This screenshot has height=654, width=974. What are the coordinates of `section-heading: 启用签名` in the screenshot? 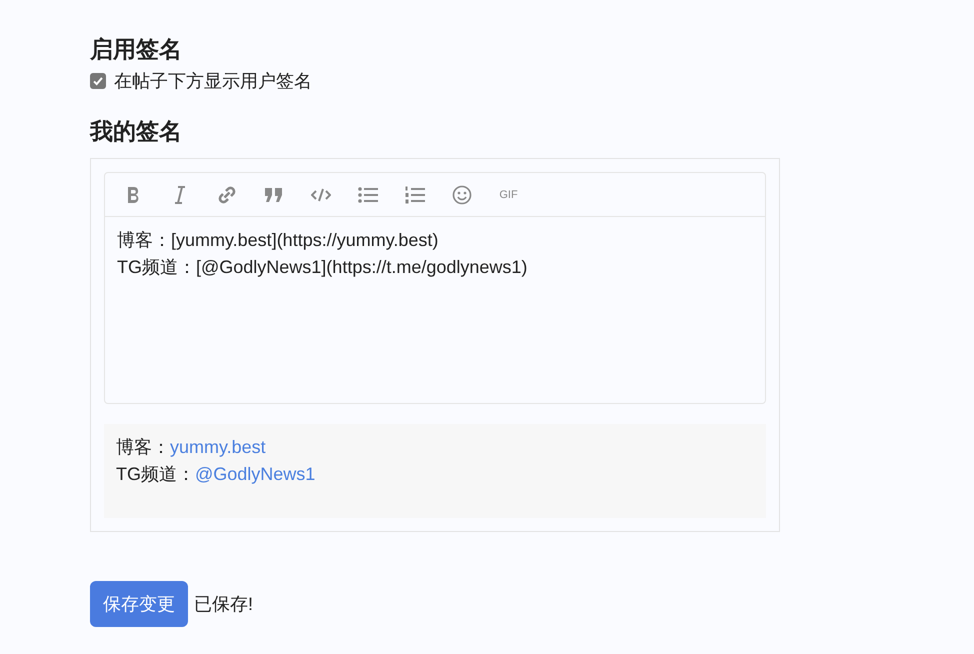 It's located at (136, 49).